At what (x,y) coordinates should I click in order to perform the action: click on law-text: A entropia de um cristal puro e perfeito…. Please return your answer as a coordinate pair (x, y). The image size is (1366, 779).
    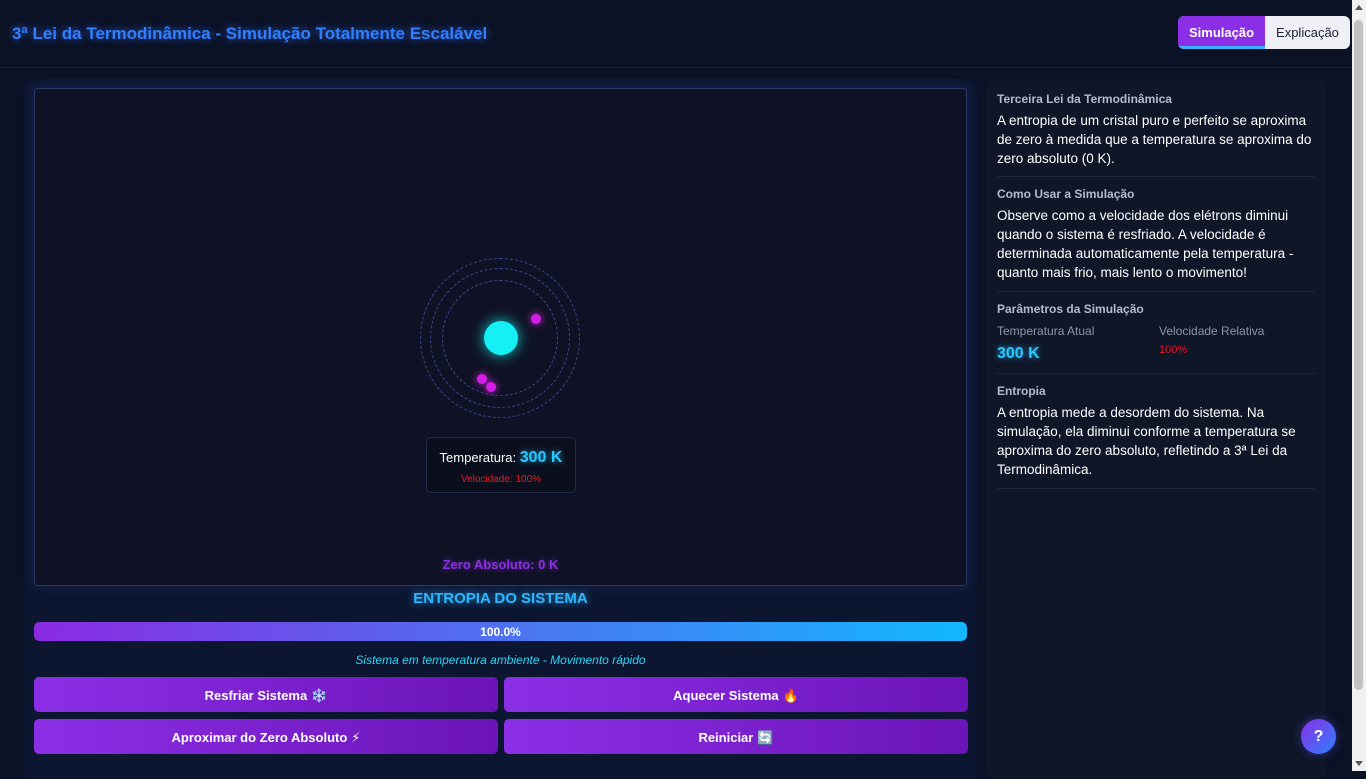
    Looking at the image, I should click on (1154, 139).